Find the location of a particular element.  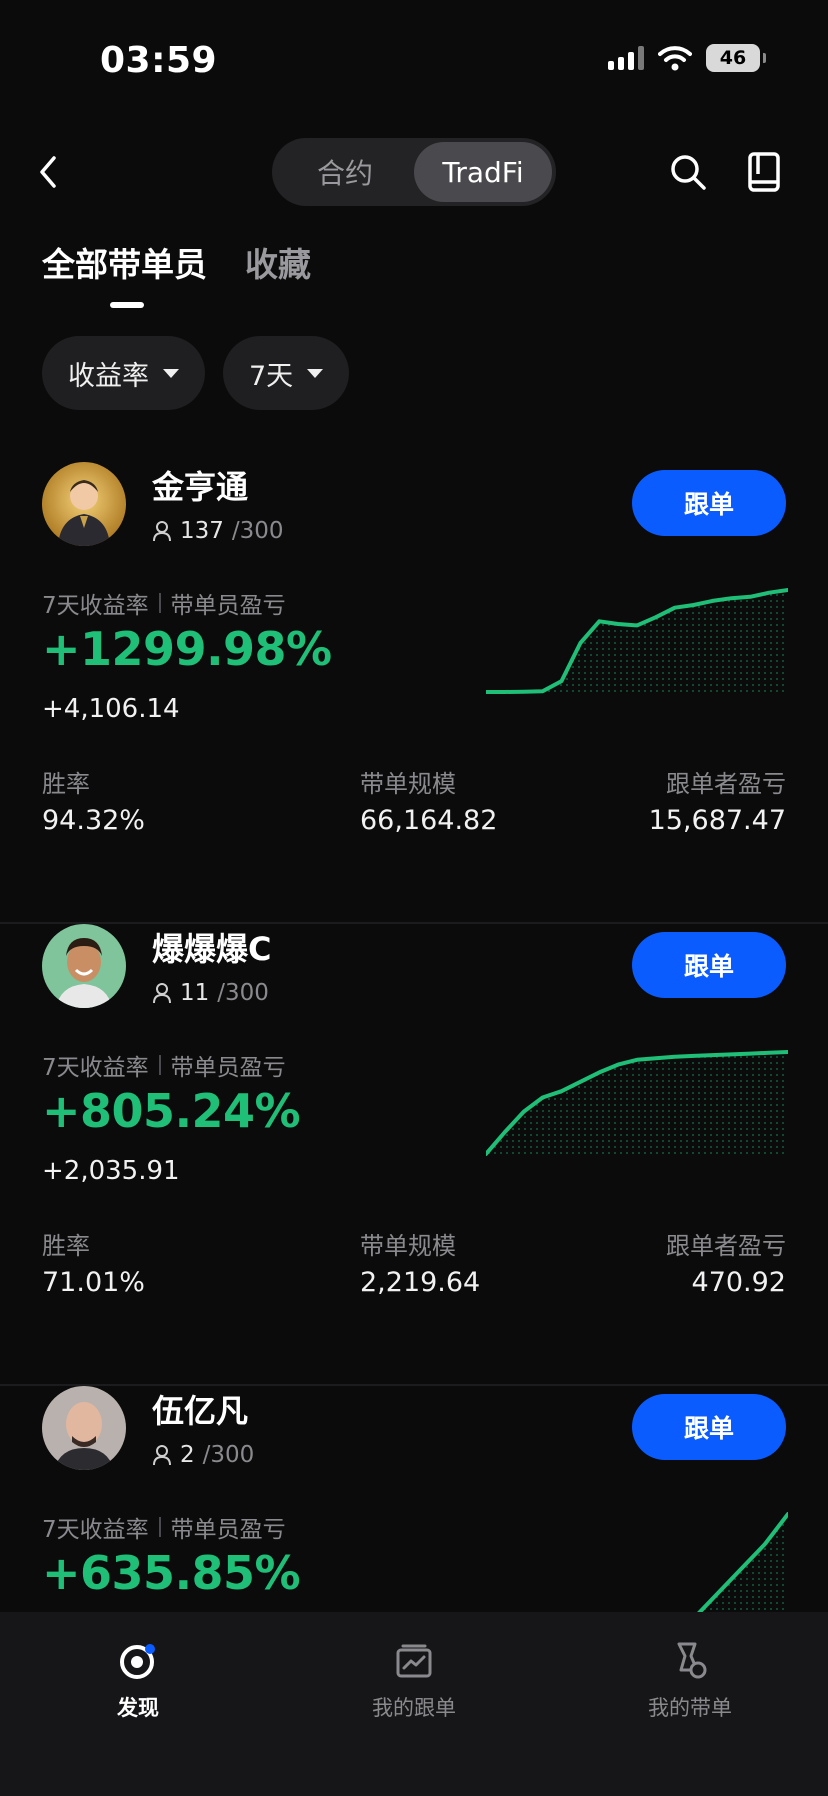

period-dropdown: 7天 is located at coordinates (286, 373).